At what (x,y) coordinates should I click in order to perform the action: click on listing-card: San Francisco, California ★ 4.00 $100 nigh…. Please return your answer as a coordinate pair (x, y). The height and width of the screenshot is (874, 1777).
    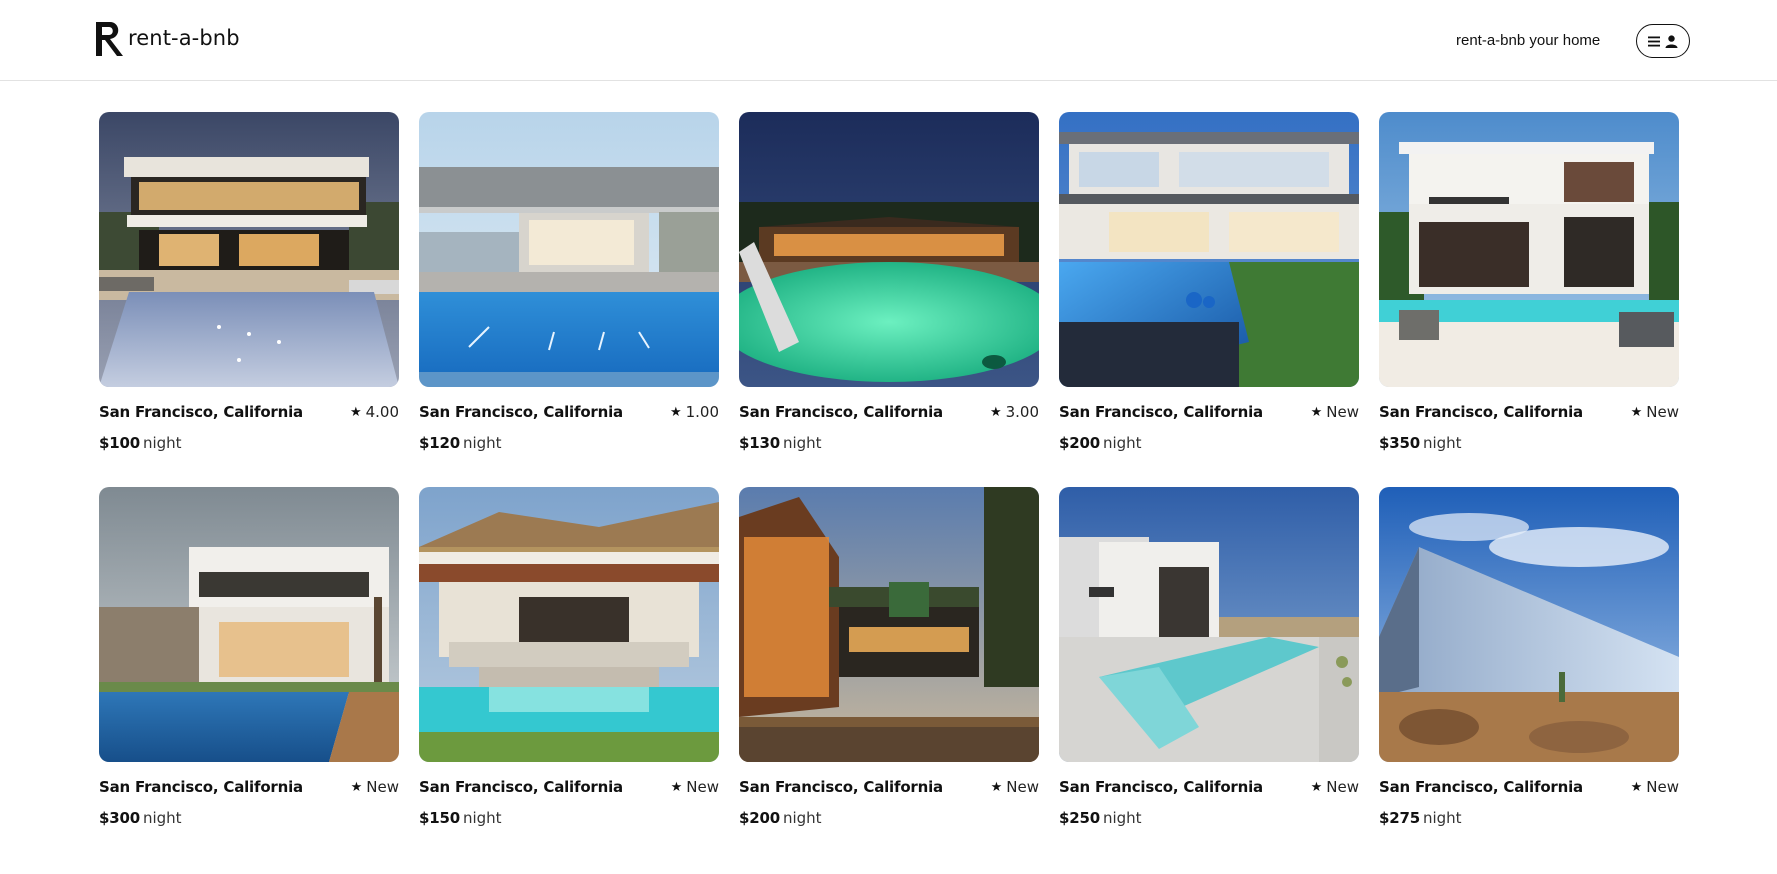
    Looking at the image, I should click on (249, 287).